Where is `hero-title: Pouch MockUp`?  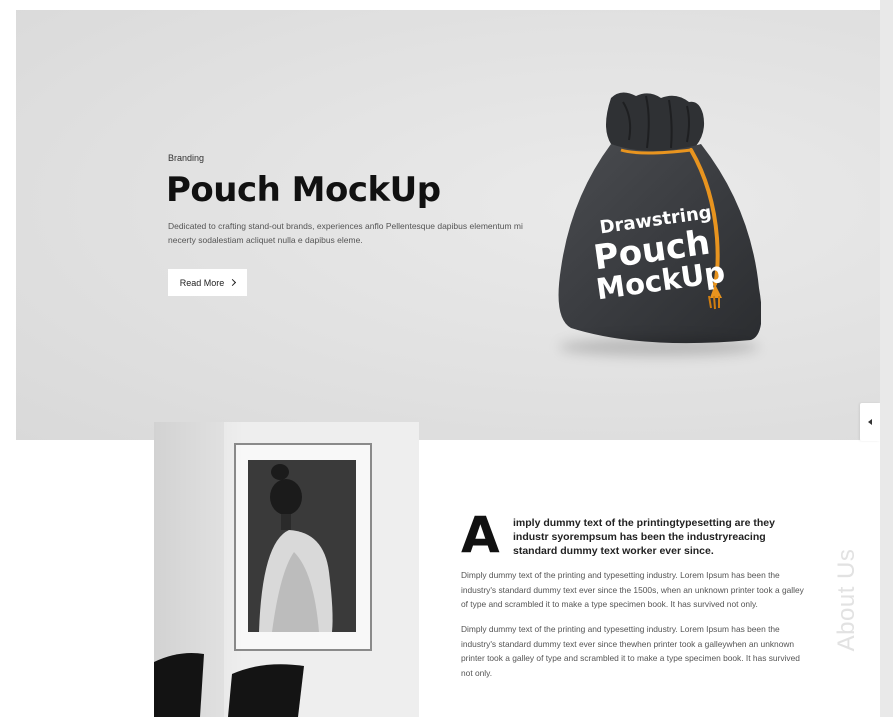 hero-title: Pouch MockUp is located at coordinates (303, 190).